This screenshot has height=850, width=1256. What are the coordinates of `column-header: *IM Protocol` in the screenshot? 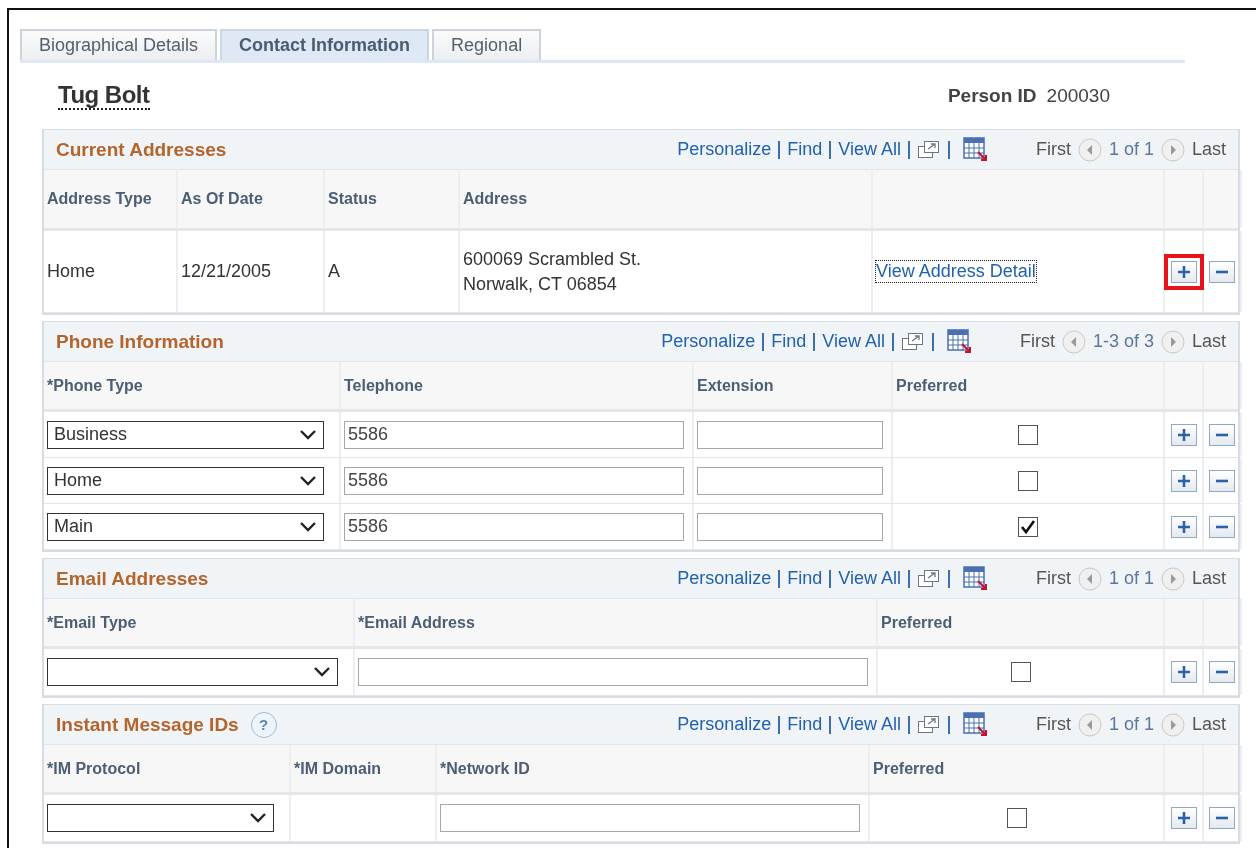 It's located at (94, 768).